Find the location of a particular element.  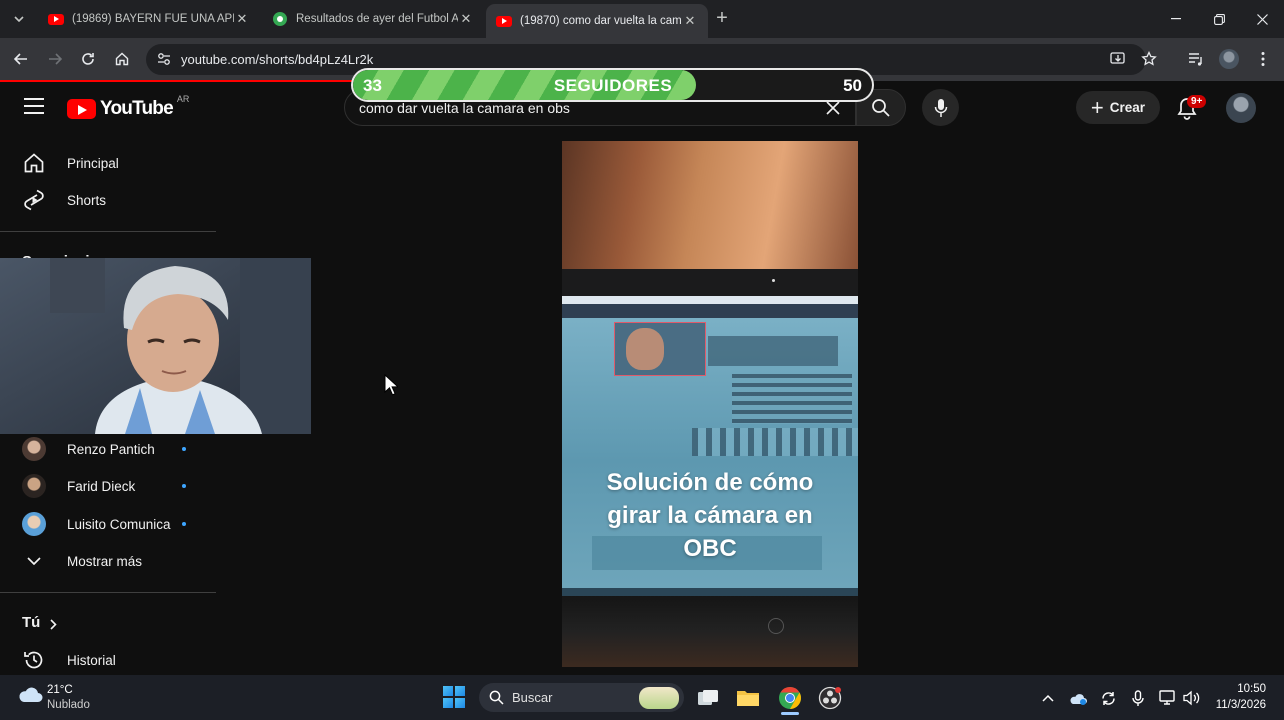

volume-button is located at coordinates (1191, 698).